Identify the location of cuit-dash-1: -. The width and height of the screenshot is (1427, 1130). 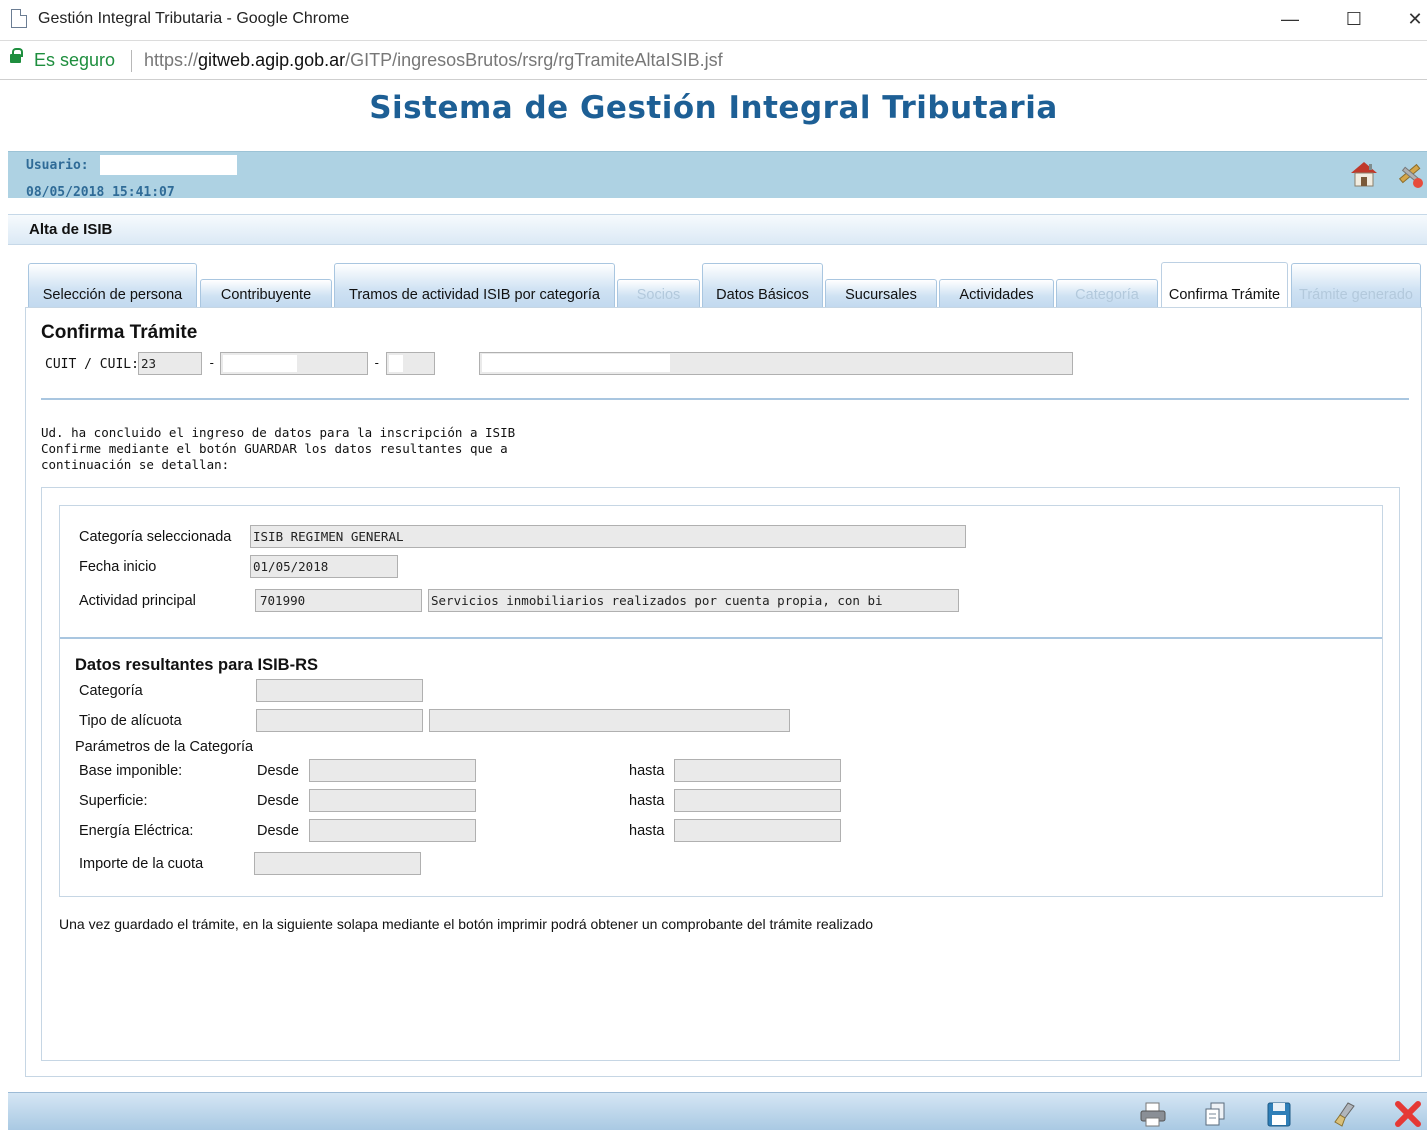
(212, 362).